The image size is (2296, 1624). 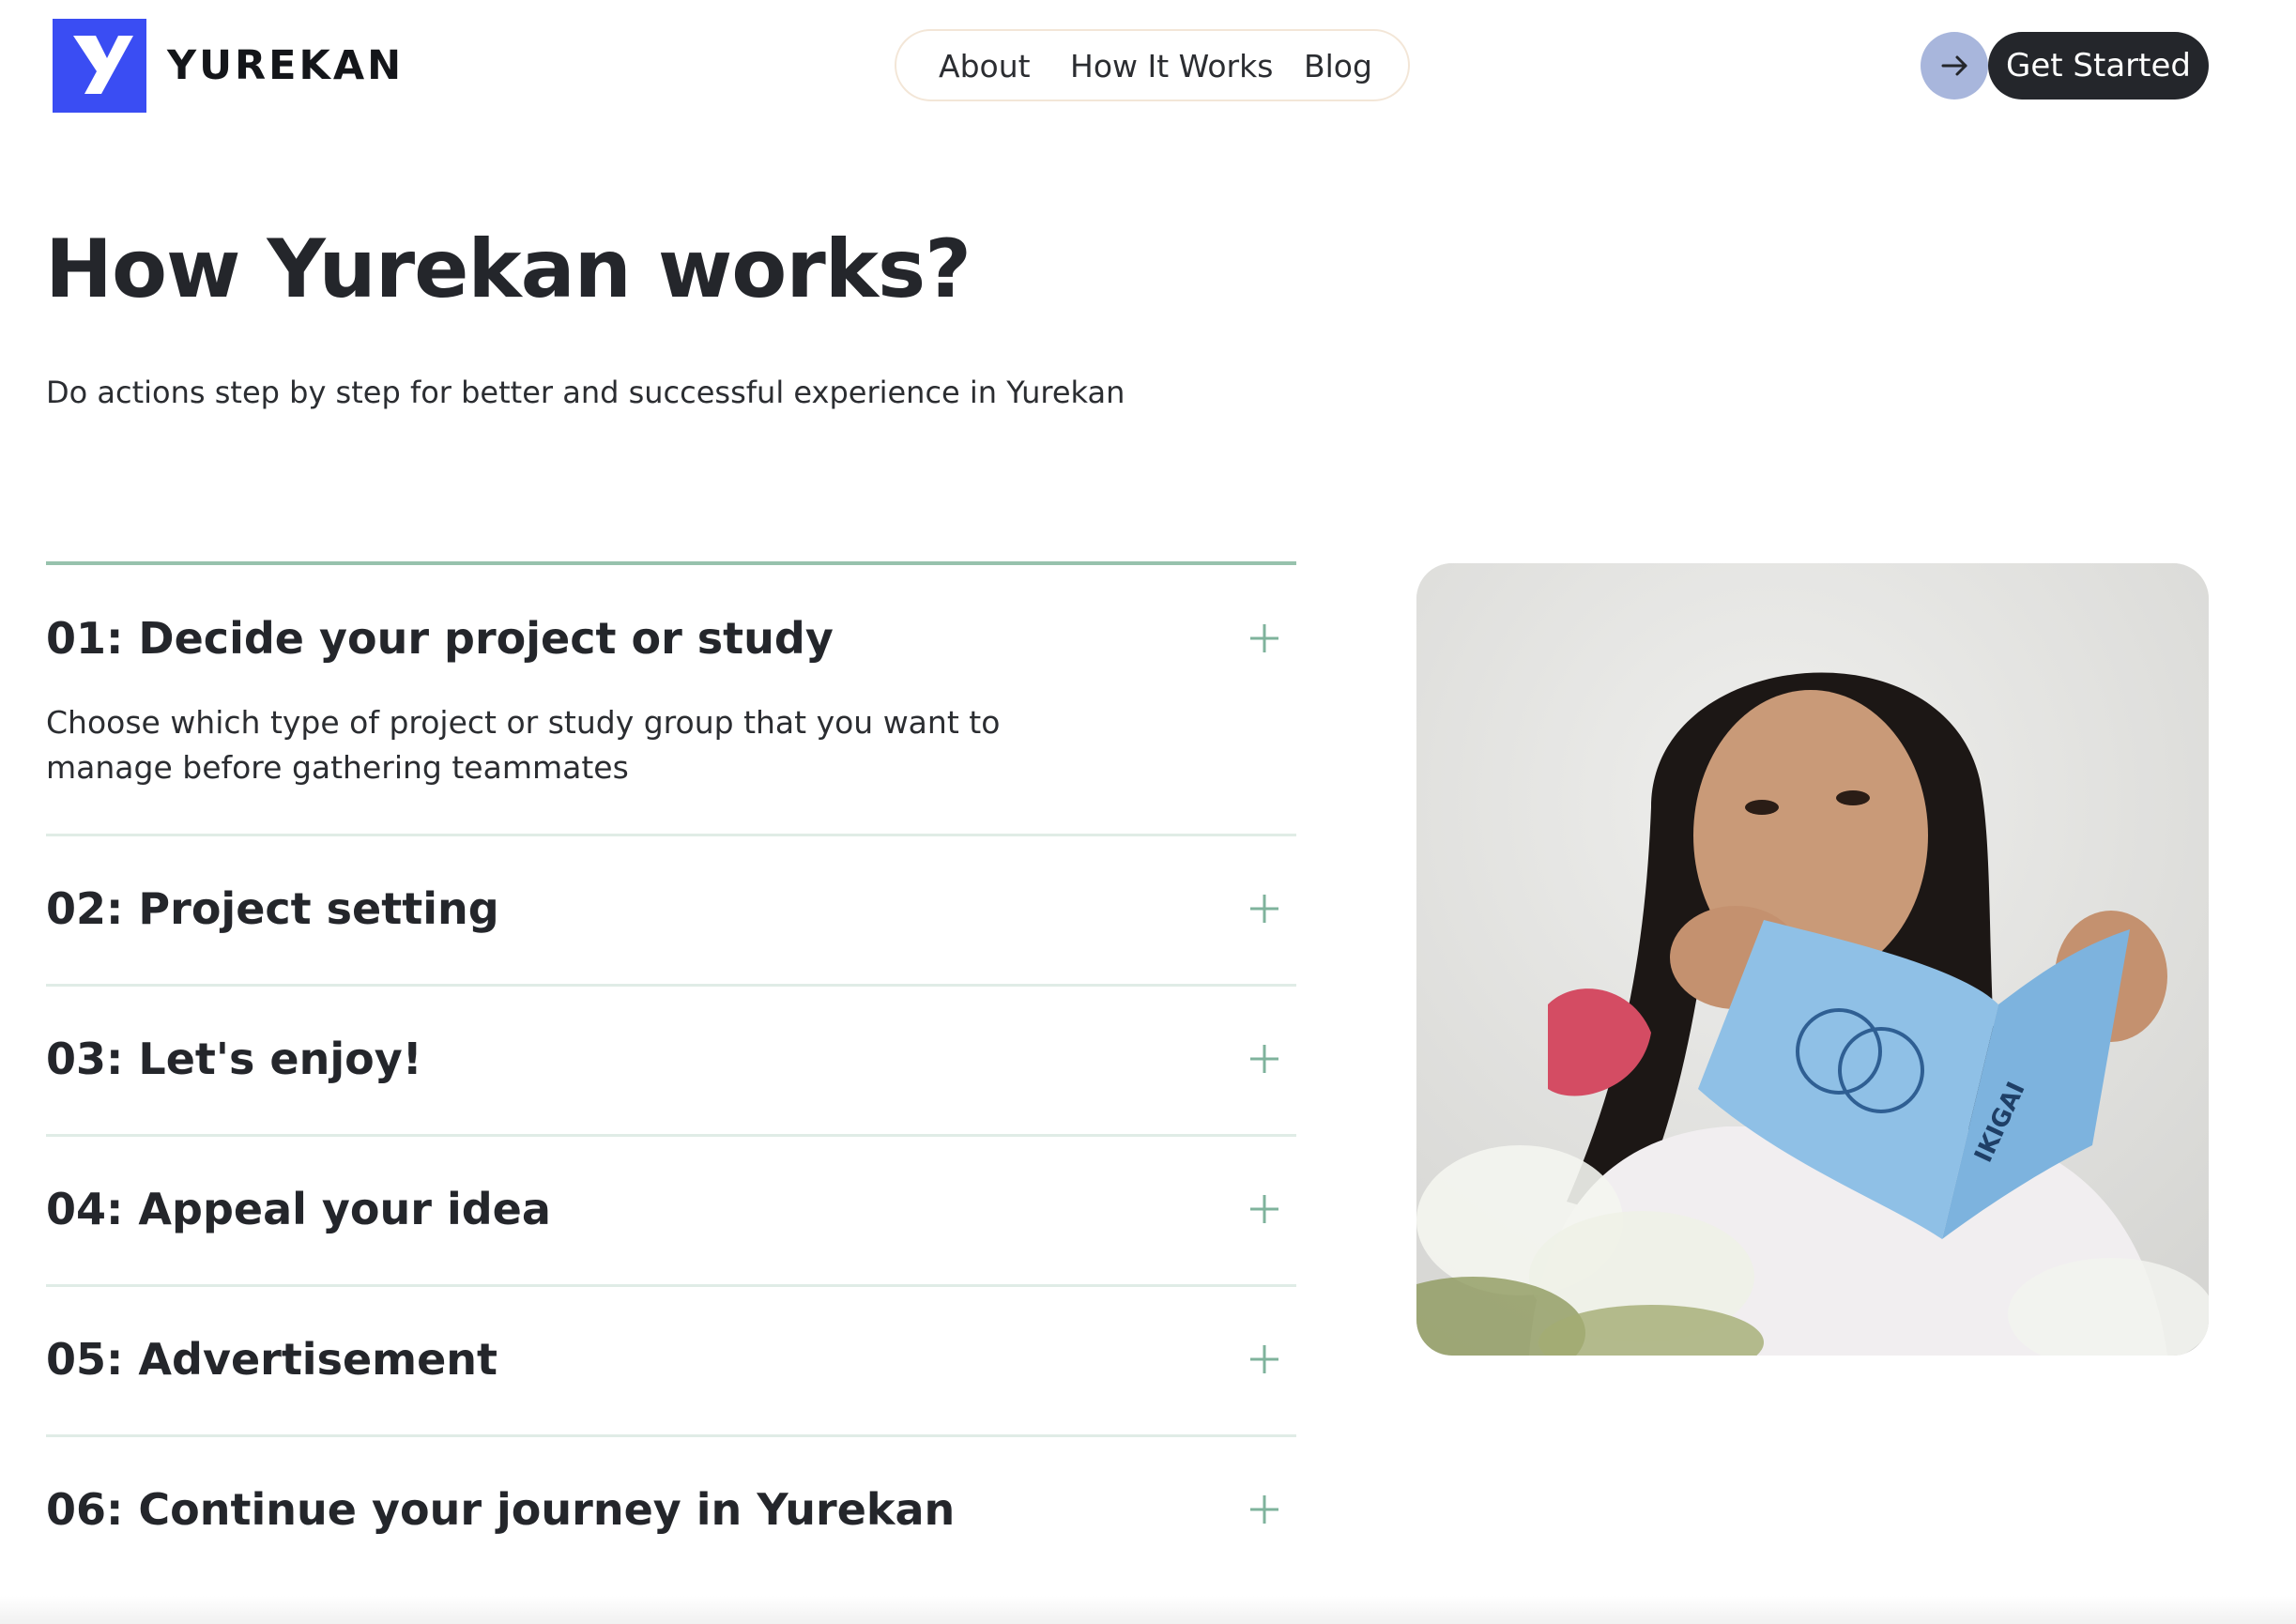 What do you see at coordinates (2098, 66) in the screenshot?
I see `get-started-button: Get Started` at bounding box center [2098, 66].